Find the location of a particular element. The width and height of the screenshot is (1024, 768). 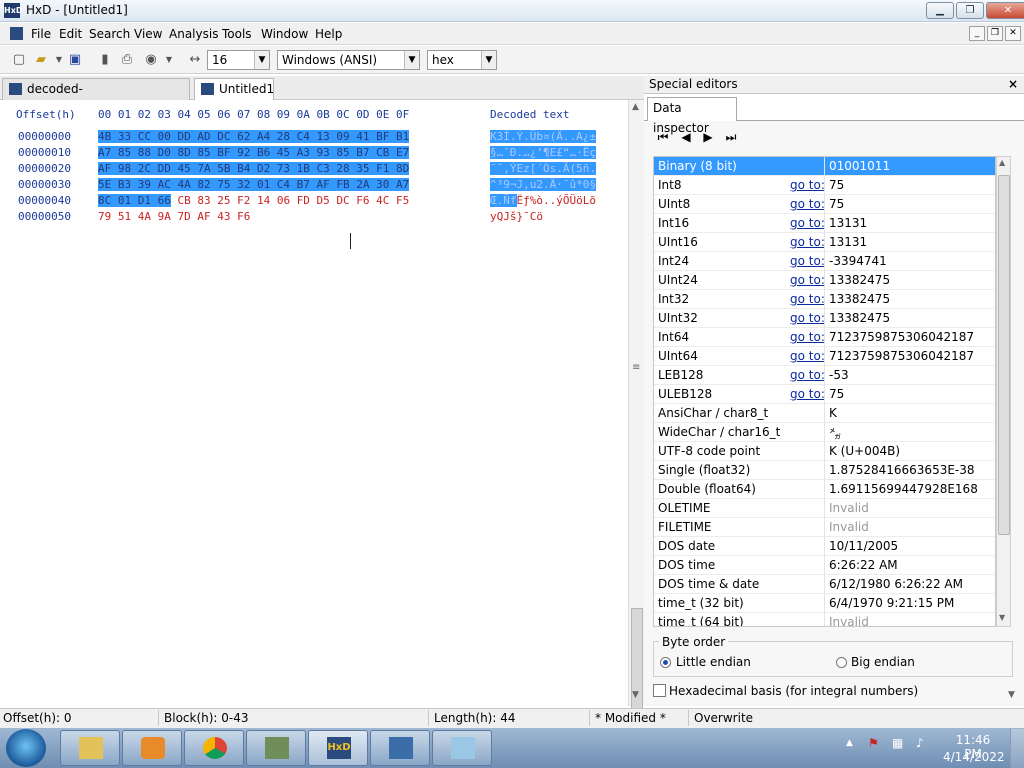

inspector-row: AnsiChar / char8_t K is located at coordinates (824, 413).